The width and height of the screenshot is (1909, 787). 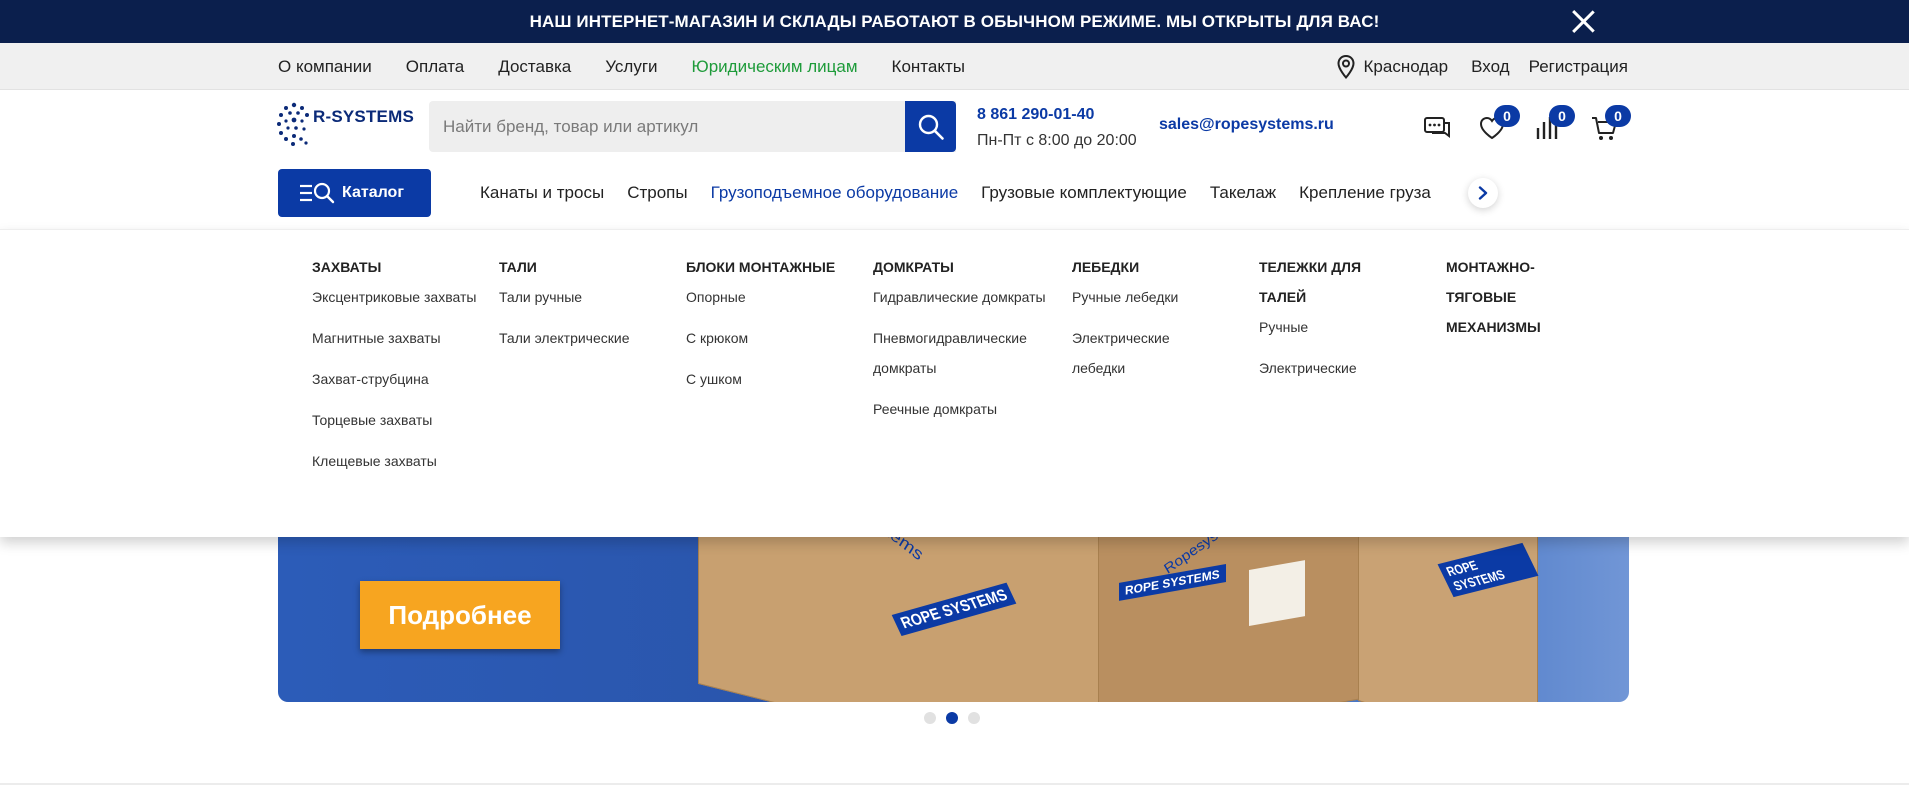 What do you see at coordinates (584, 267) in the screenshot?
I see `menu-column-title: ТАЛИ` at bounding box center [584, 267].